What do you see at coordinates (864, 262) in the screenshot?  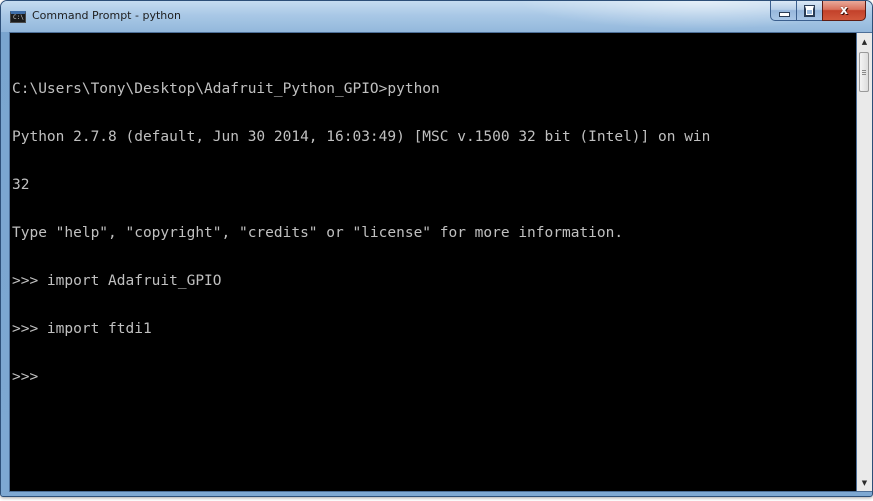 I see `vertical-scrollbar: ▲ ▼` at bounding box center [864, 262].